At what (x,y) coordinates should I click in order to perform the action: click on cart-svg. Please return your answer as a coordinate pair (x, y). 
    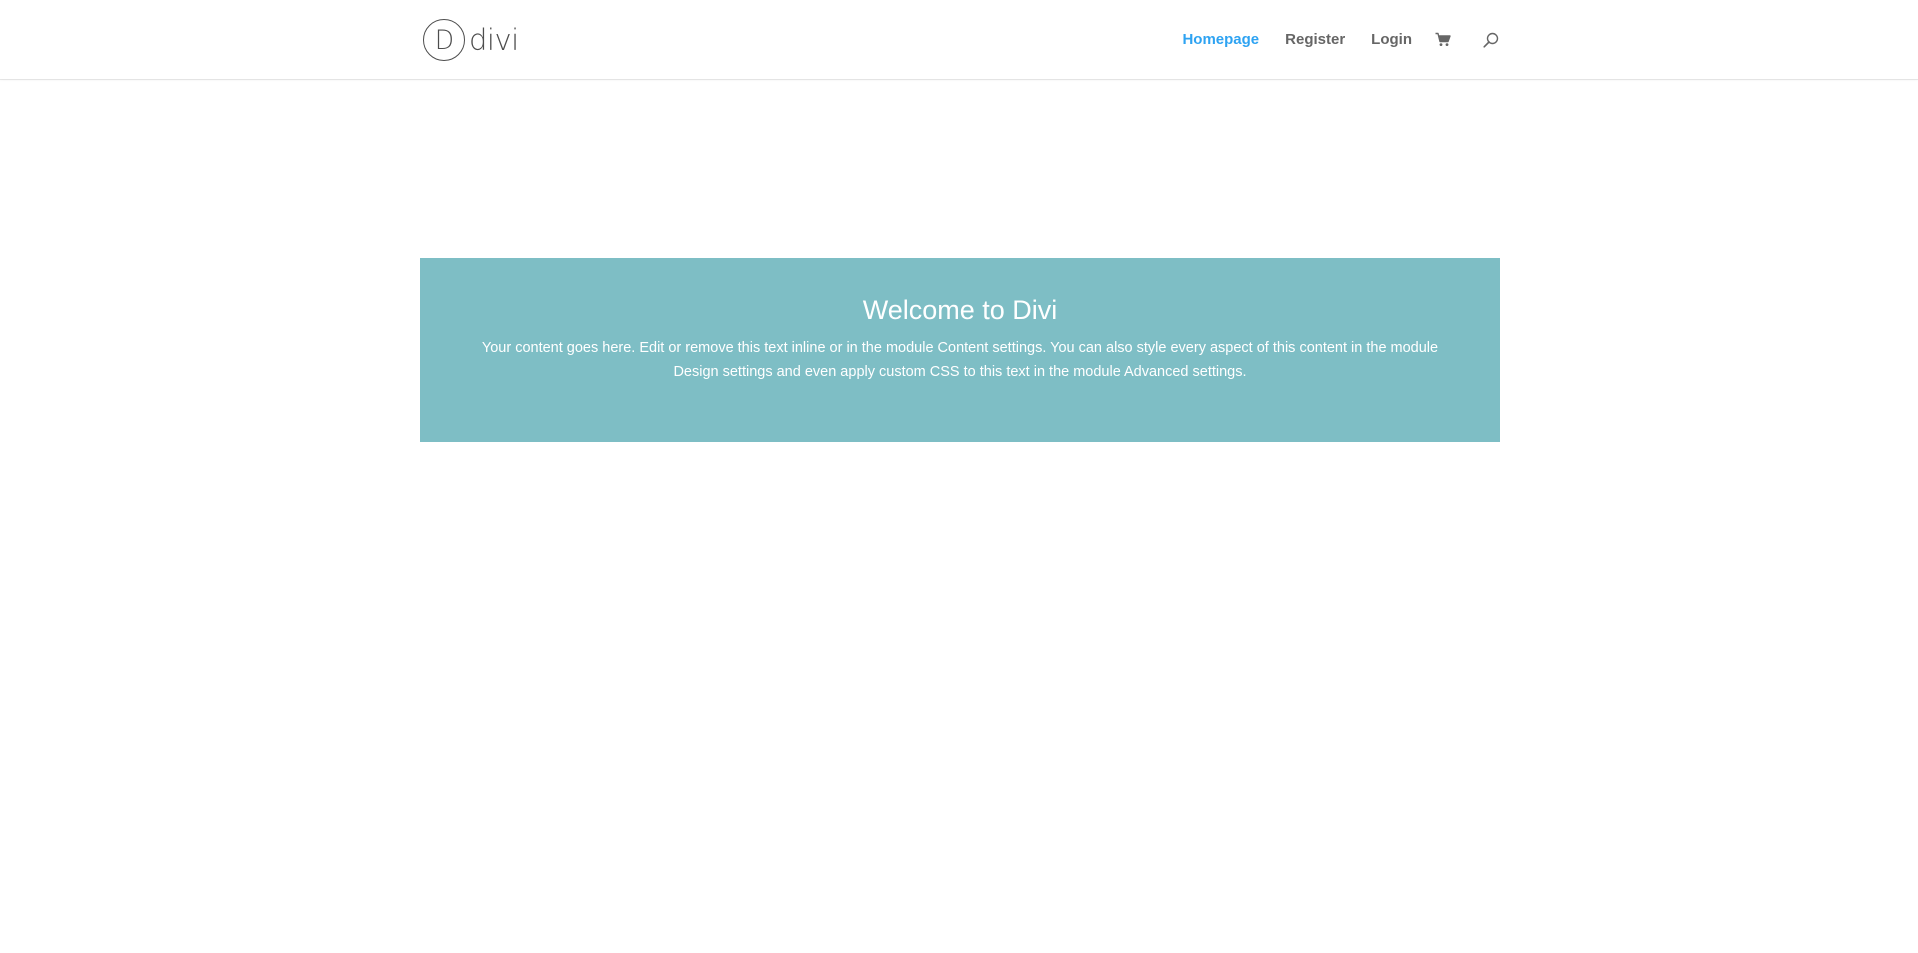
    Looking at the image, I should click on (1443, 39).